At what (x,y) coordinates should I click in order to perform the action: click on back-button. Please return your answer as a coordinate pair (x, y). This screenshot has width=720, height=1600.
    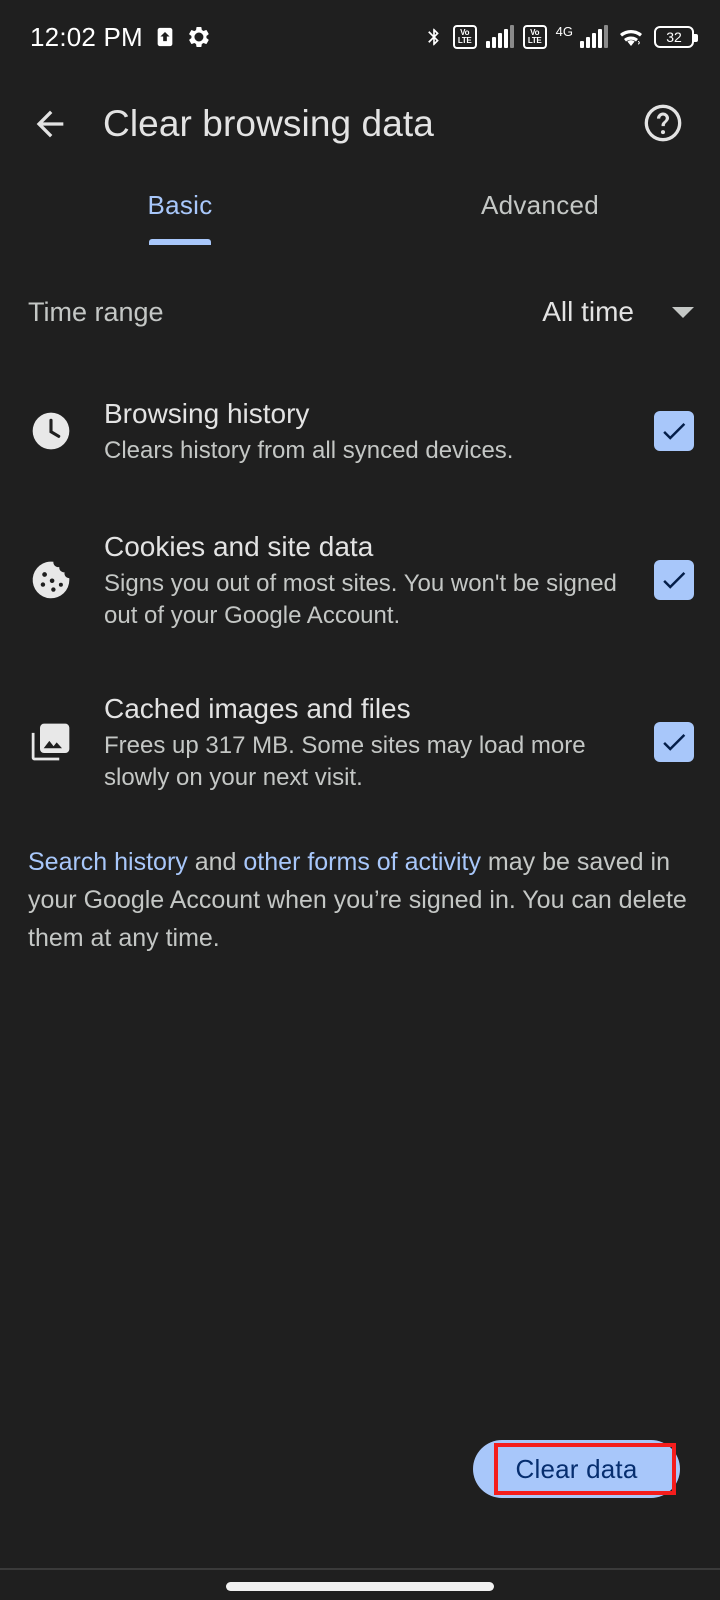
    Looking at the image, I should click on (50, 124).